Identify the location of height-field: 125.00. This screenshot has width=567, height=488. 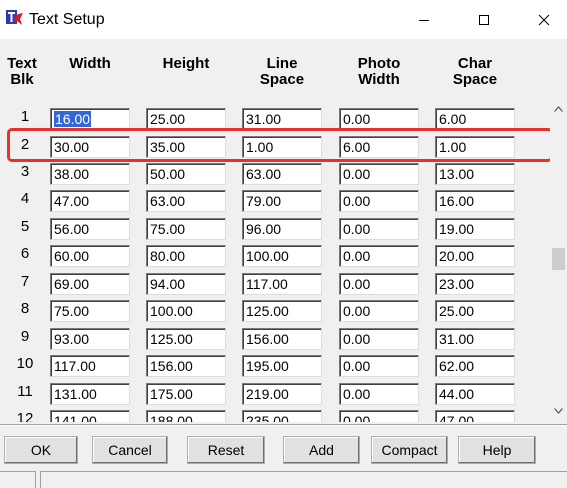
(186, 339).